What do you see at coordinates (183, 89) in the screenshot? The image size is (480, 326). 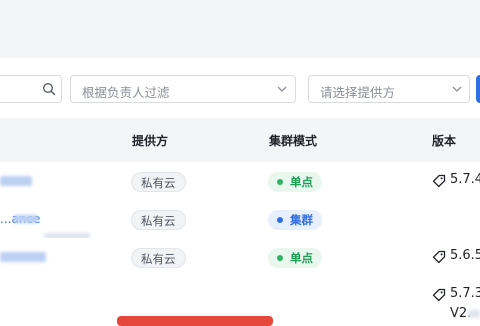 I see `owner-filter-select: 根据负责人过滤` at bounding box center [183, 89].